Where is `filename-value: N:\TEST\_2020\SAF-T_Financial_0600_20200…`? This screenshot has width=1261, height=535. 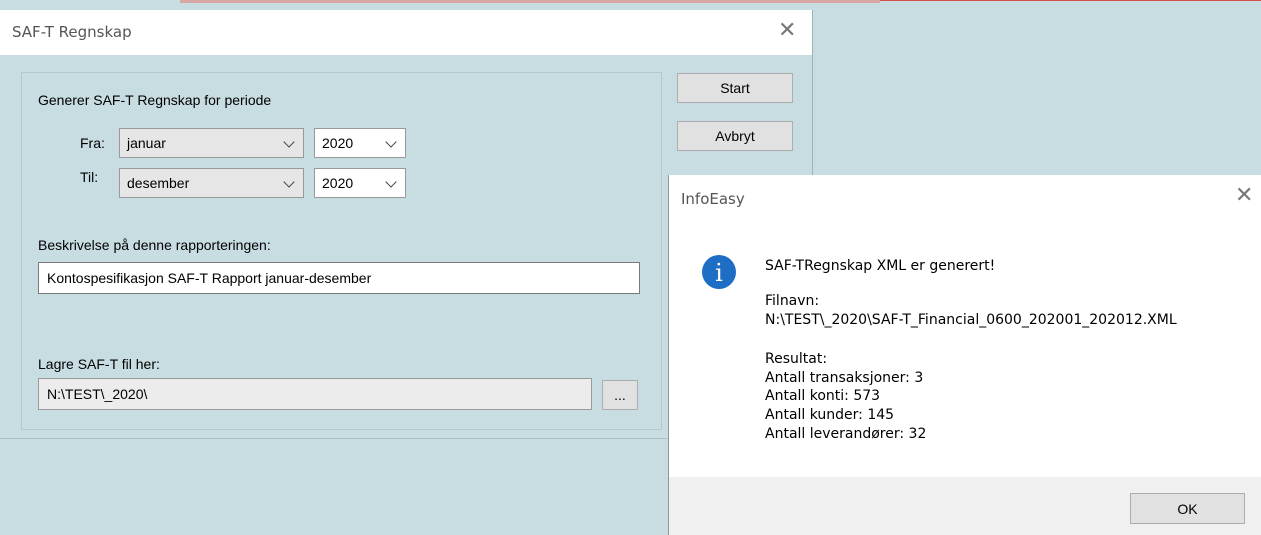
filename-value: N:\TEST\_2020\SAF-T_Financial_0600_20200… is located at coordinates (971, 320).